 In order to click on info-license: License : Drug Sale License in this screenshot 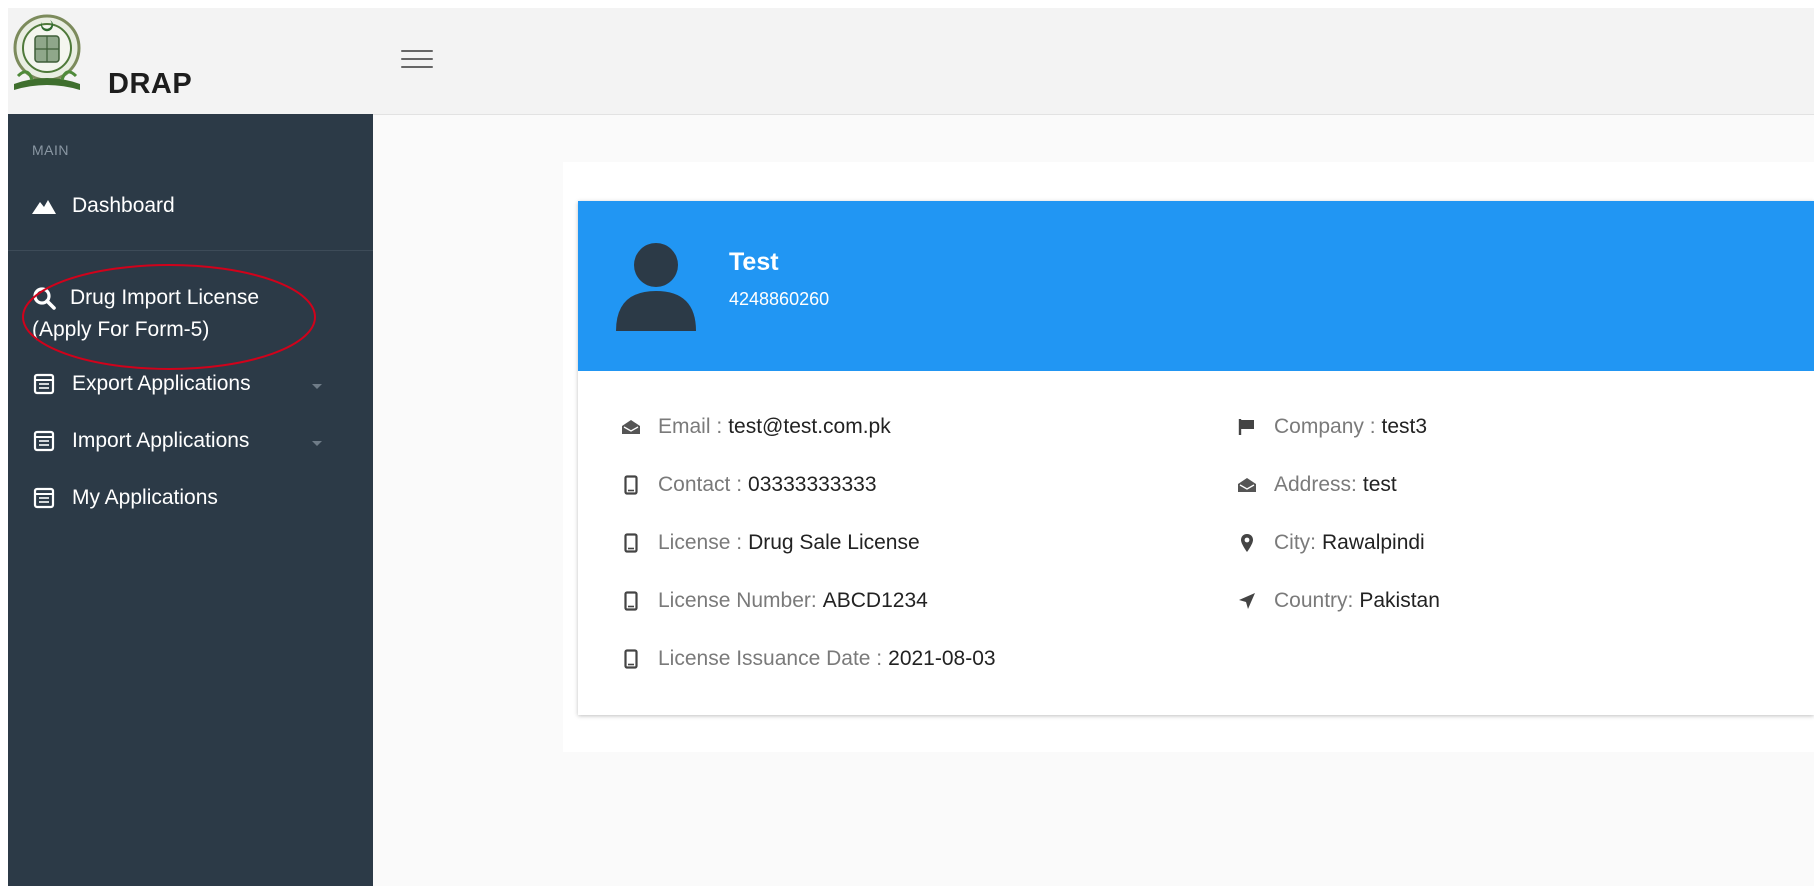, I will do `click(770, 543)`.